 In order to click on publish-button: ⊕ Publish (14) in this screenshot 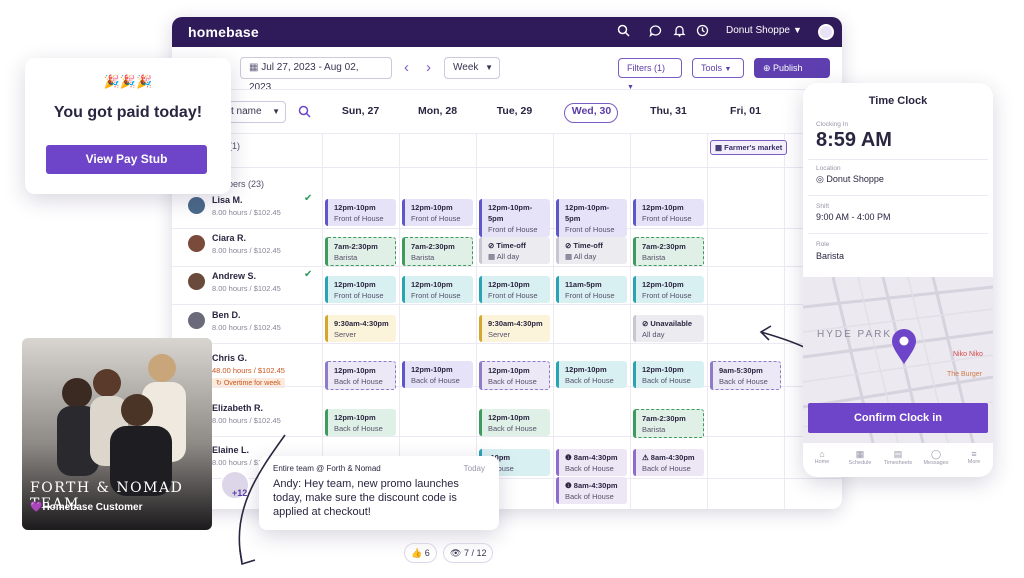, I will do `click(792, 74)`.